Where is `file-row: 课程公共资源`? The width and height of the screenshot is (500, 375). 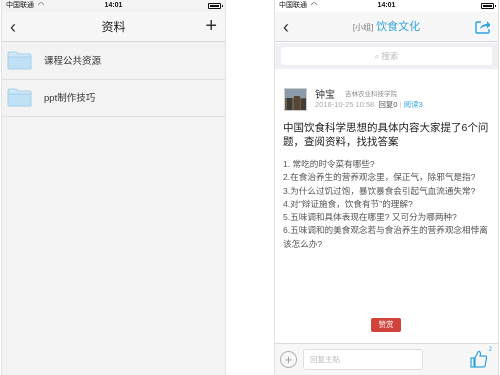
file-row: 课程公共资源 is located at coordinates (113, 61).